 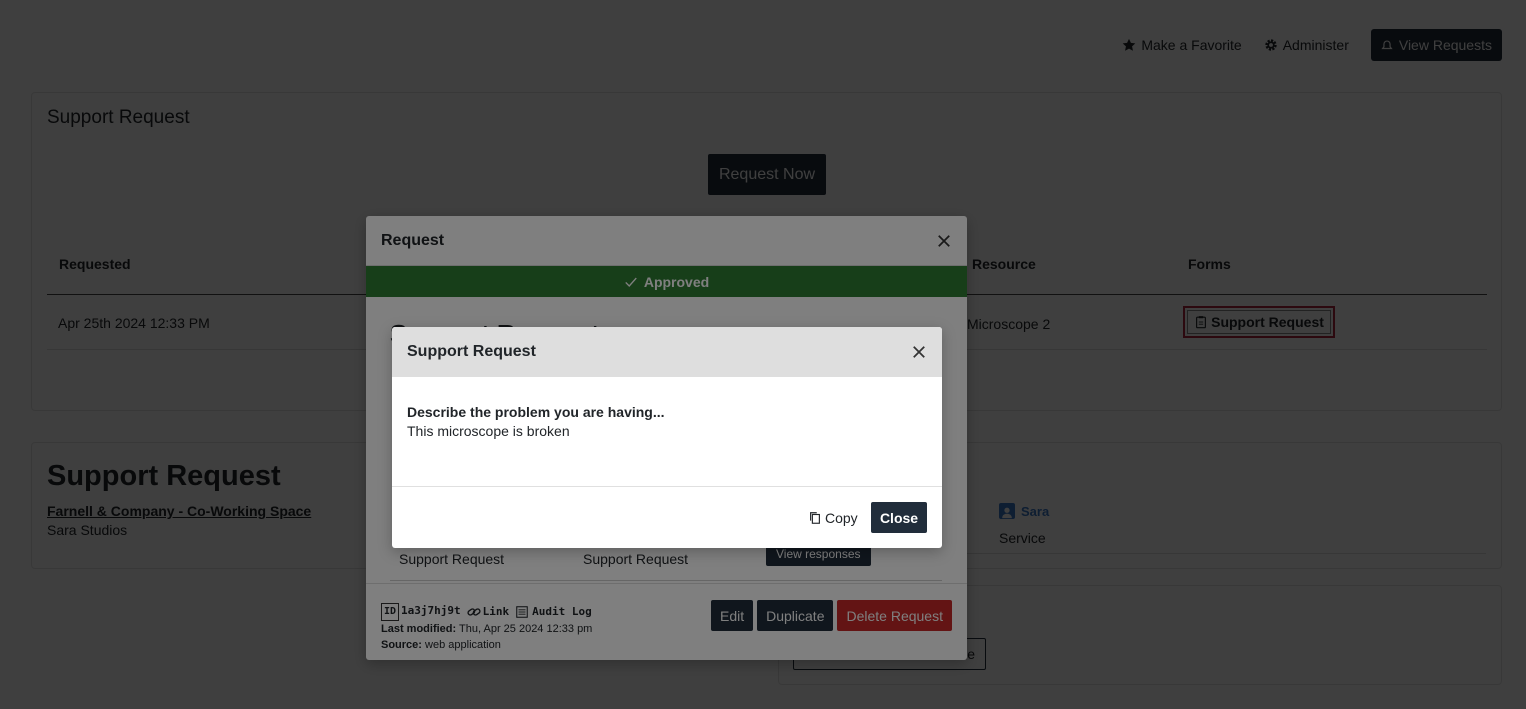 I want to click on answer-text: This microscope is broken, so click(x=488, y=431).